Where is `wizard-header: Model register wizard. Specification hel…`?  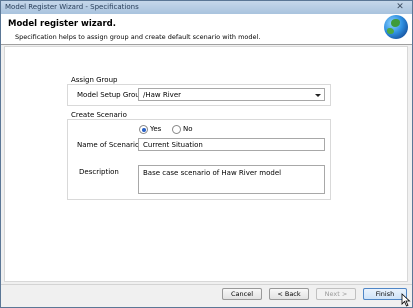
wizard-header: Model register wizard. Specification hel… is located at coordinates (206, 29).